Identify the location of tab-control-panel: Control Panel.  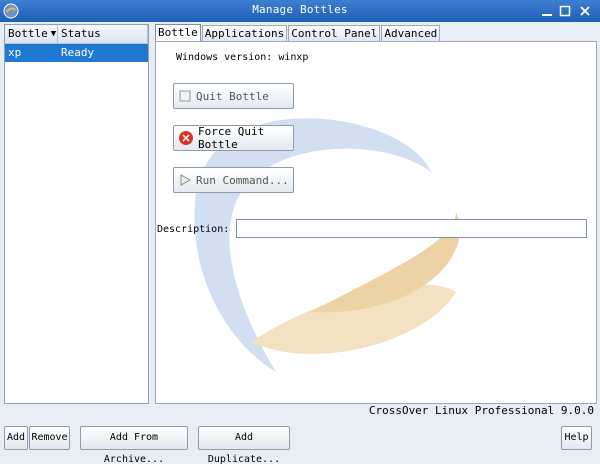
(334, 33).